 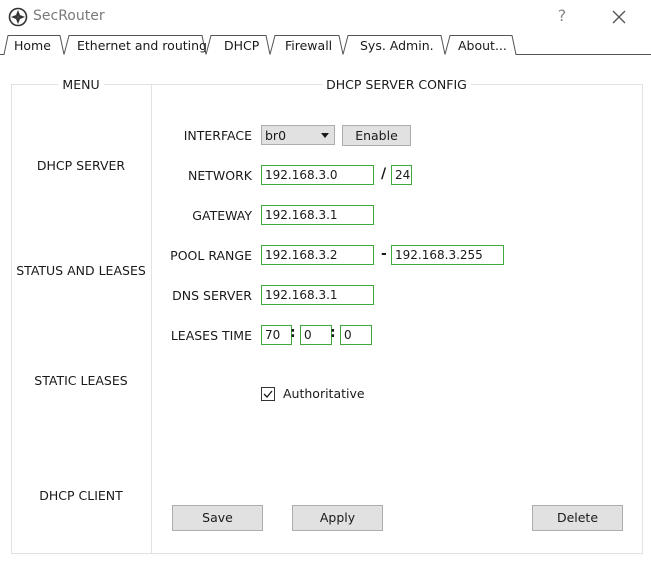 What do you see at coordinates (317, 295) in the screenshot?
I see `dns-server-input` at bounding box center [317, 295].